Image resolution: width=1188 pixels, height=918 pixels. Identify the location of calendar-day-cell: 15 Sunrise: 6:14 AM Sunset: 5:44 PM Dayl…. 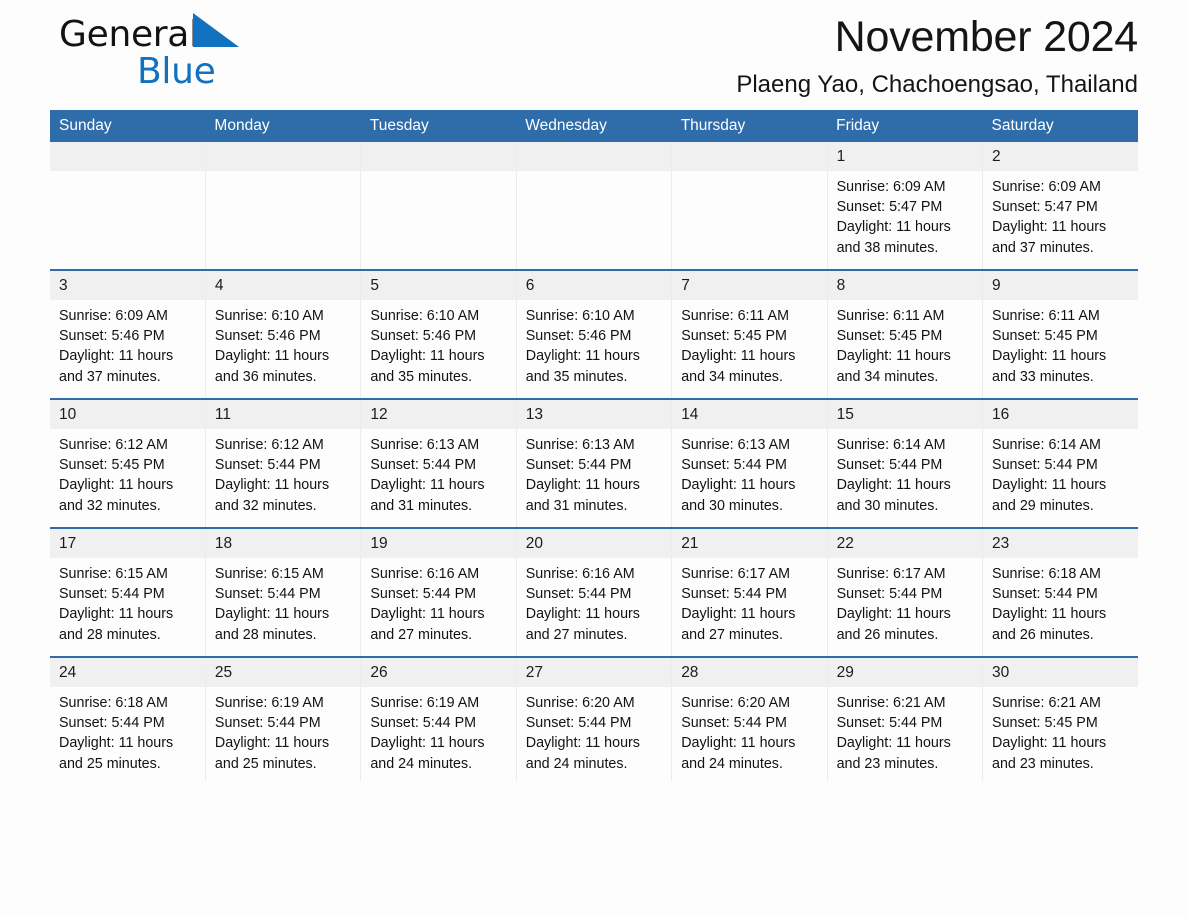
(904, 463).